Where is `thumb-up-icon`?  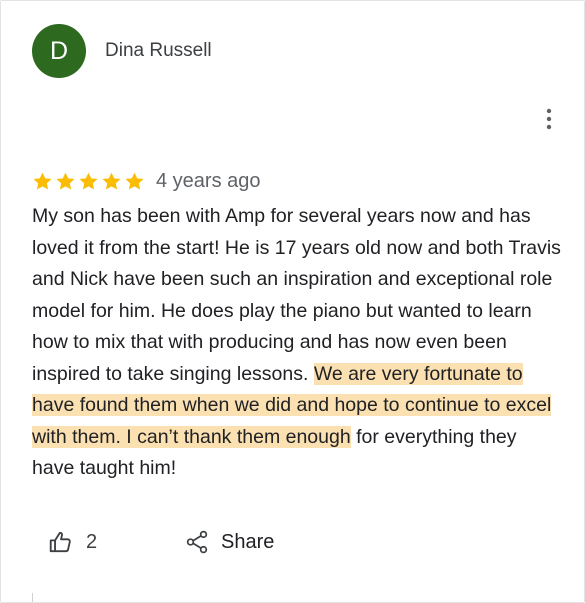 thumb-up-icon is located at coordinates (60, 542).